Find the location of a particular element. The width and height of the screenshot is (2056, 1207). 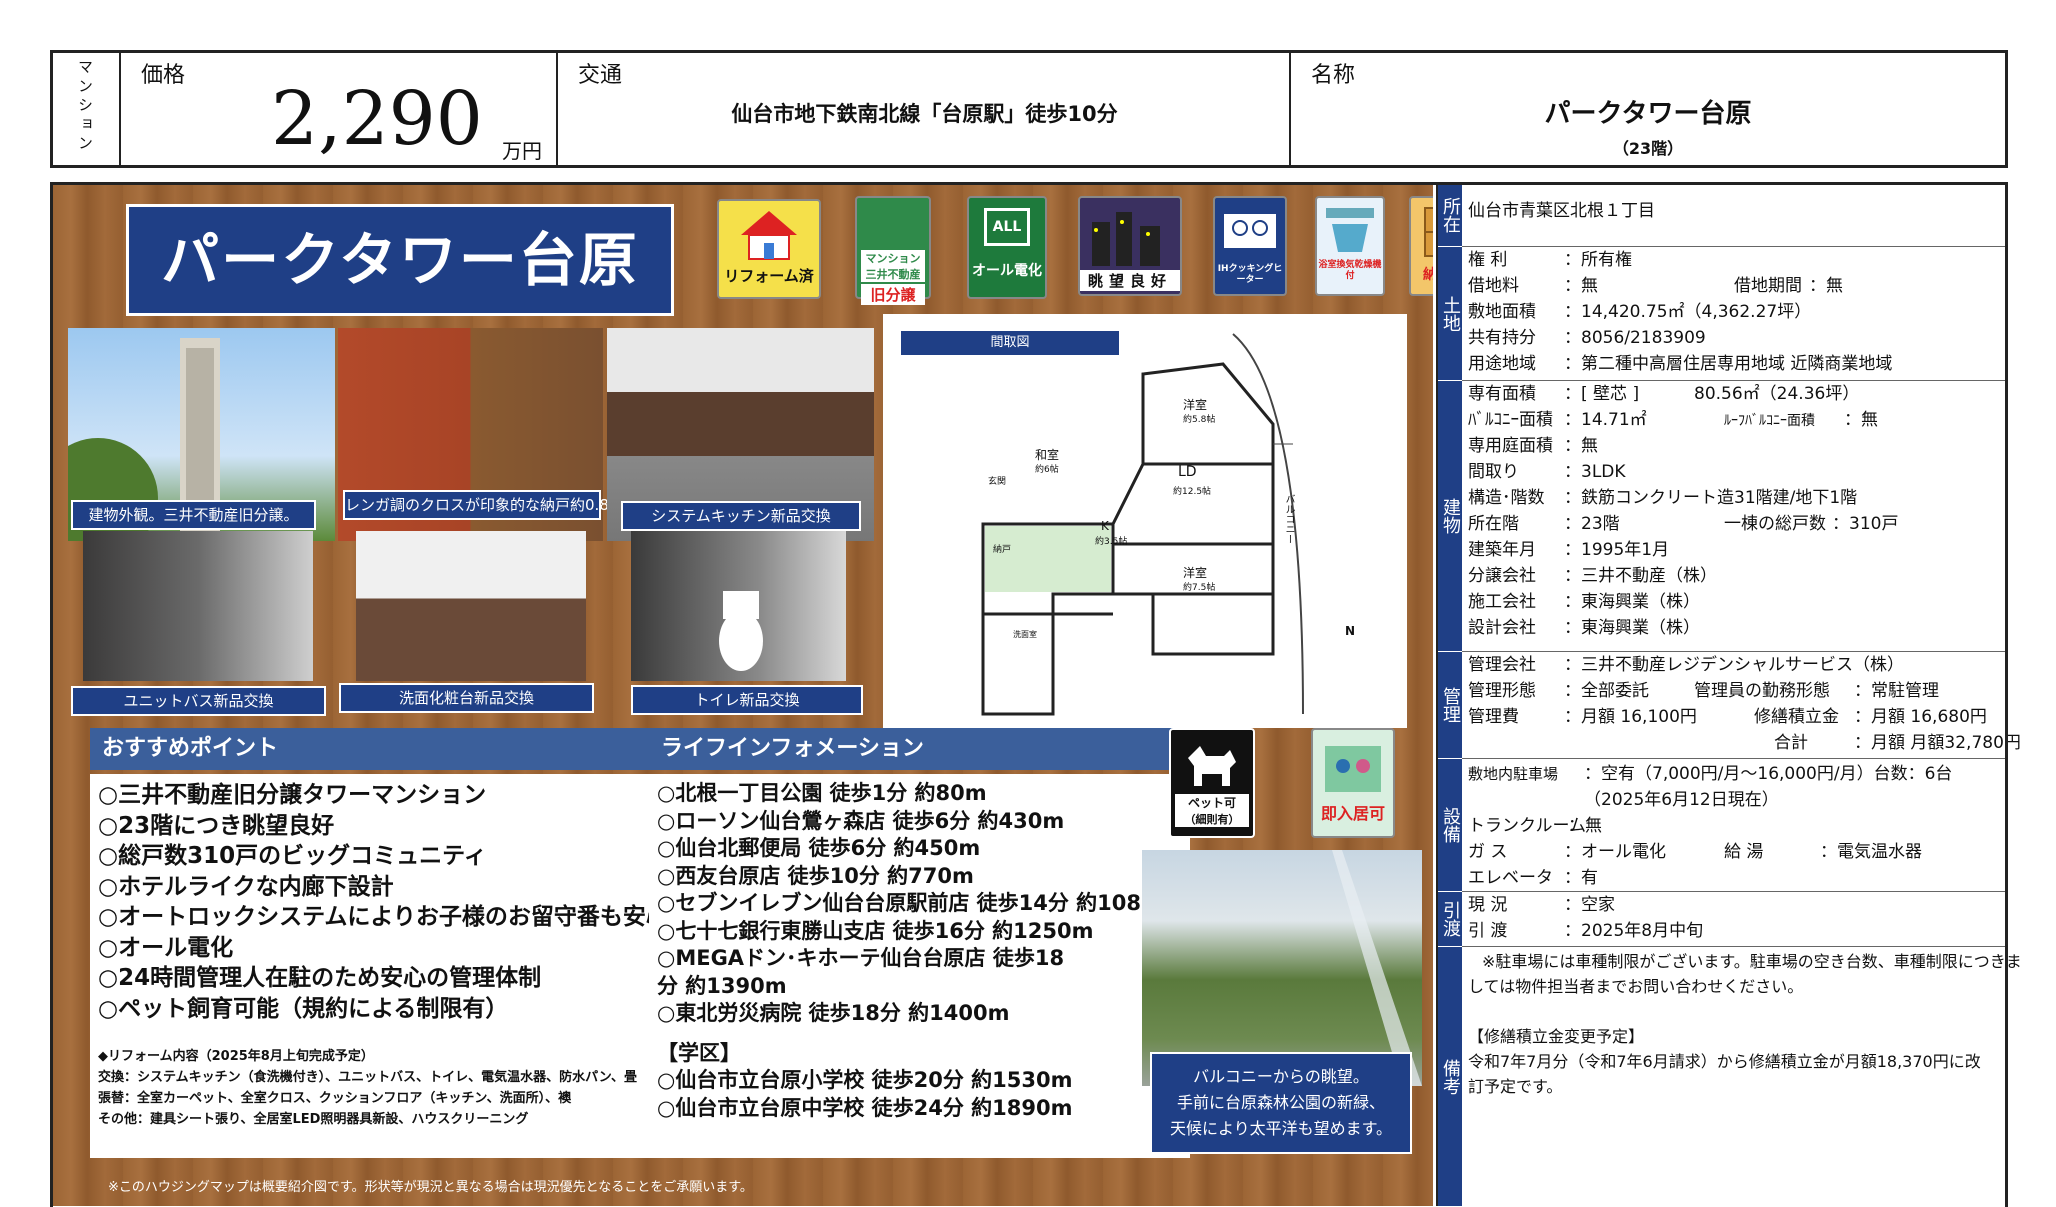

photo-caption-bath: ユニットバス新品交換 is located at coordinates (198, 701).